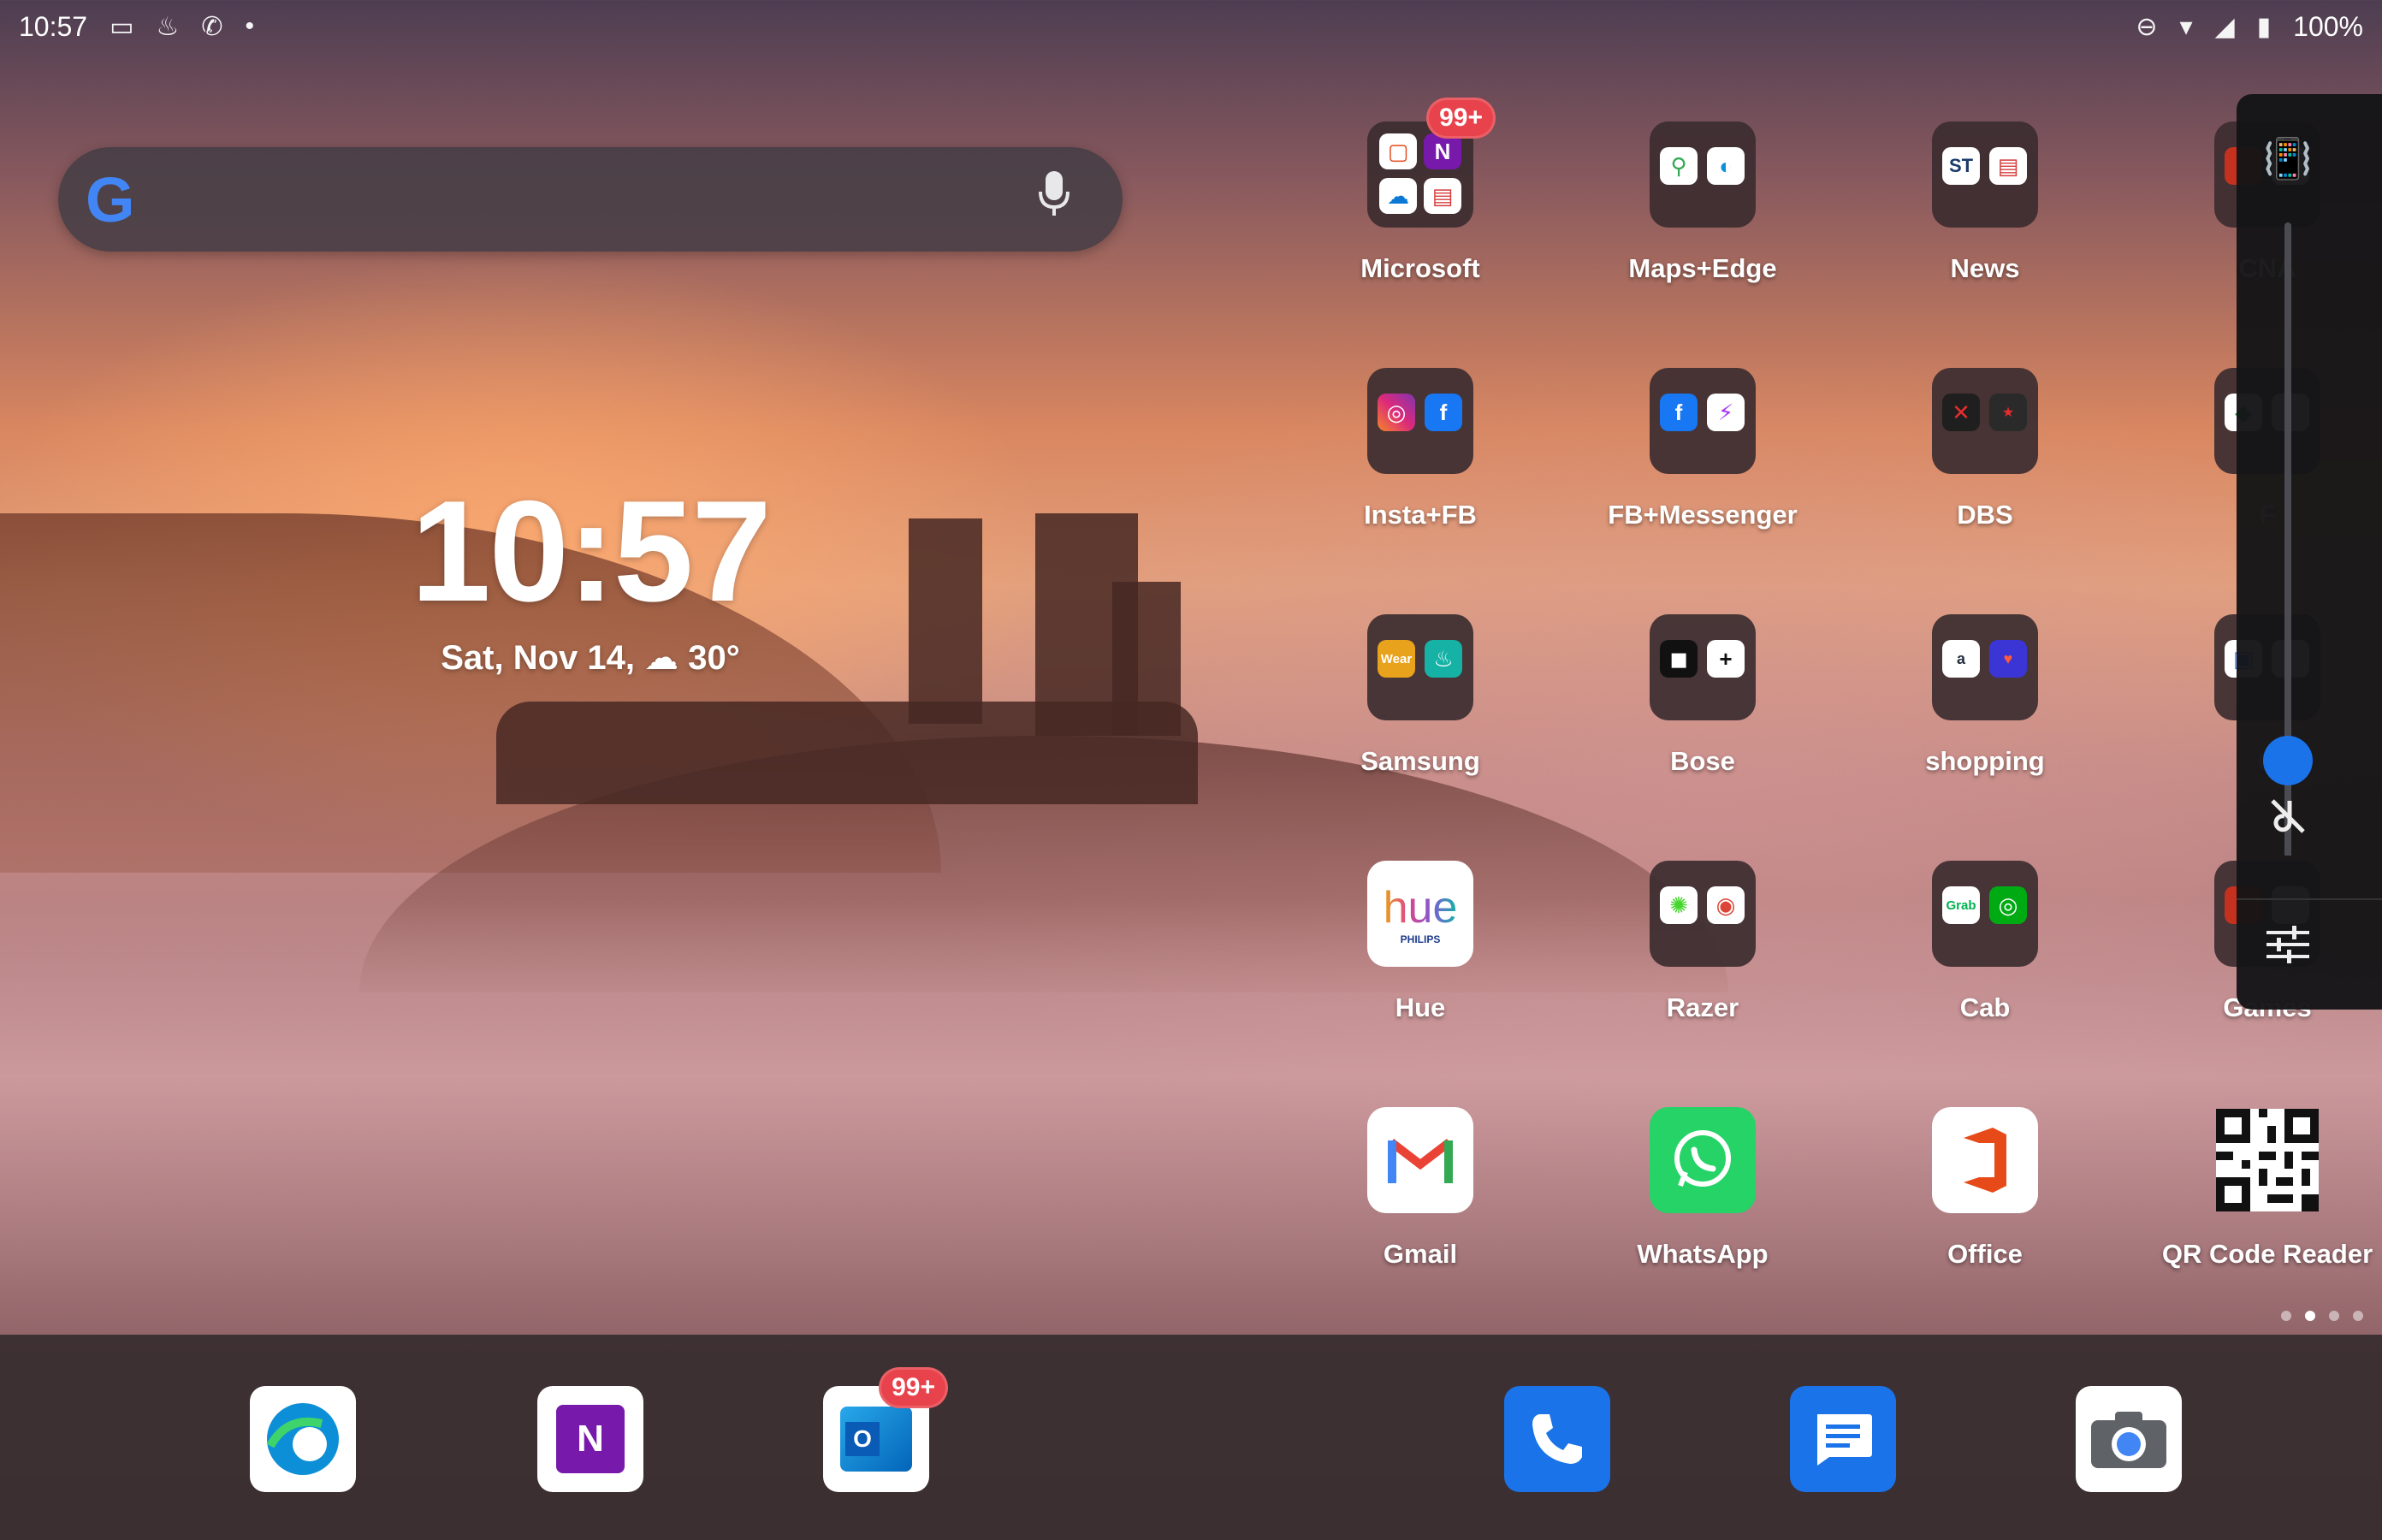 The image size is (2382, 1540). Describe the element at coordinates (1985, 449) in the screenshot. I see `app-folder-dbs: ✕ ★ DBS` at that location.